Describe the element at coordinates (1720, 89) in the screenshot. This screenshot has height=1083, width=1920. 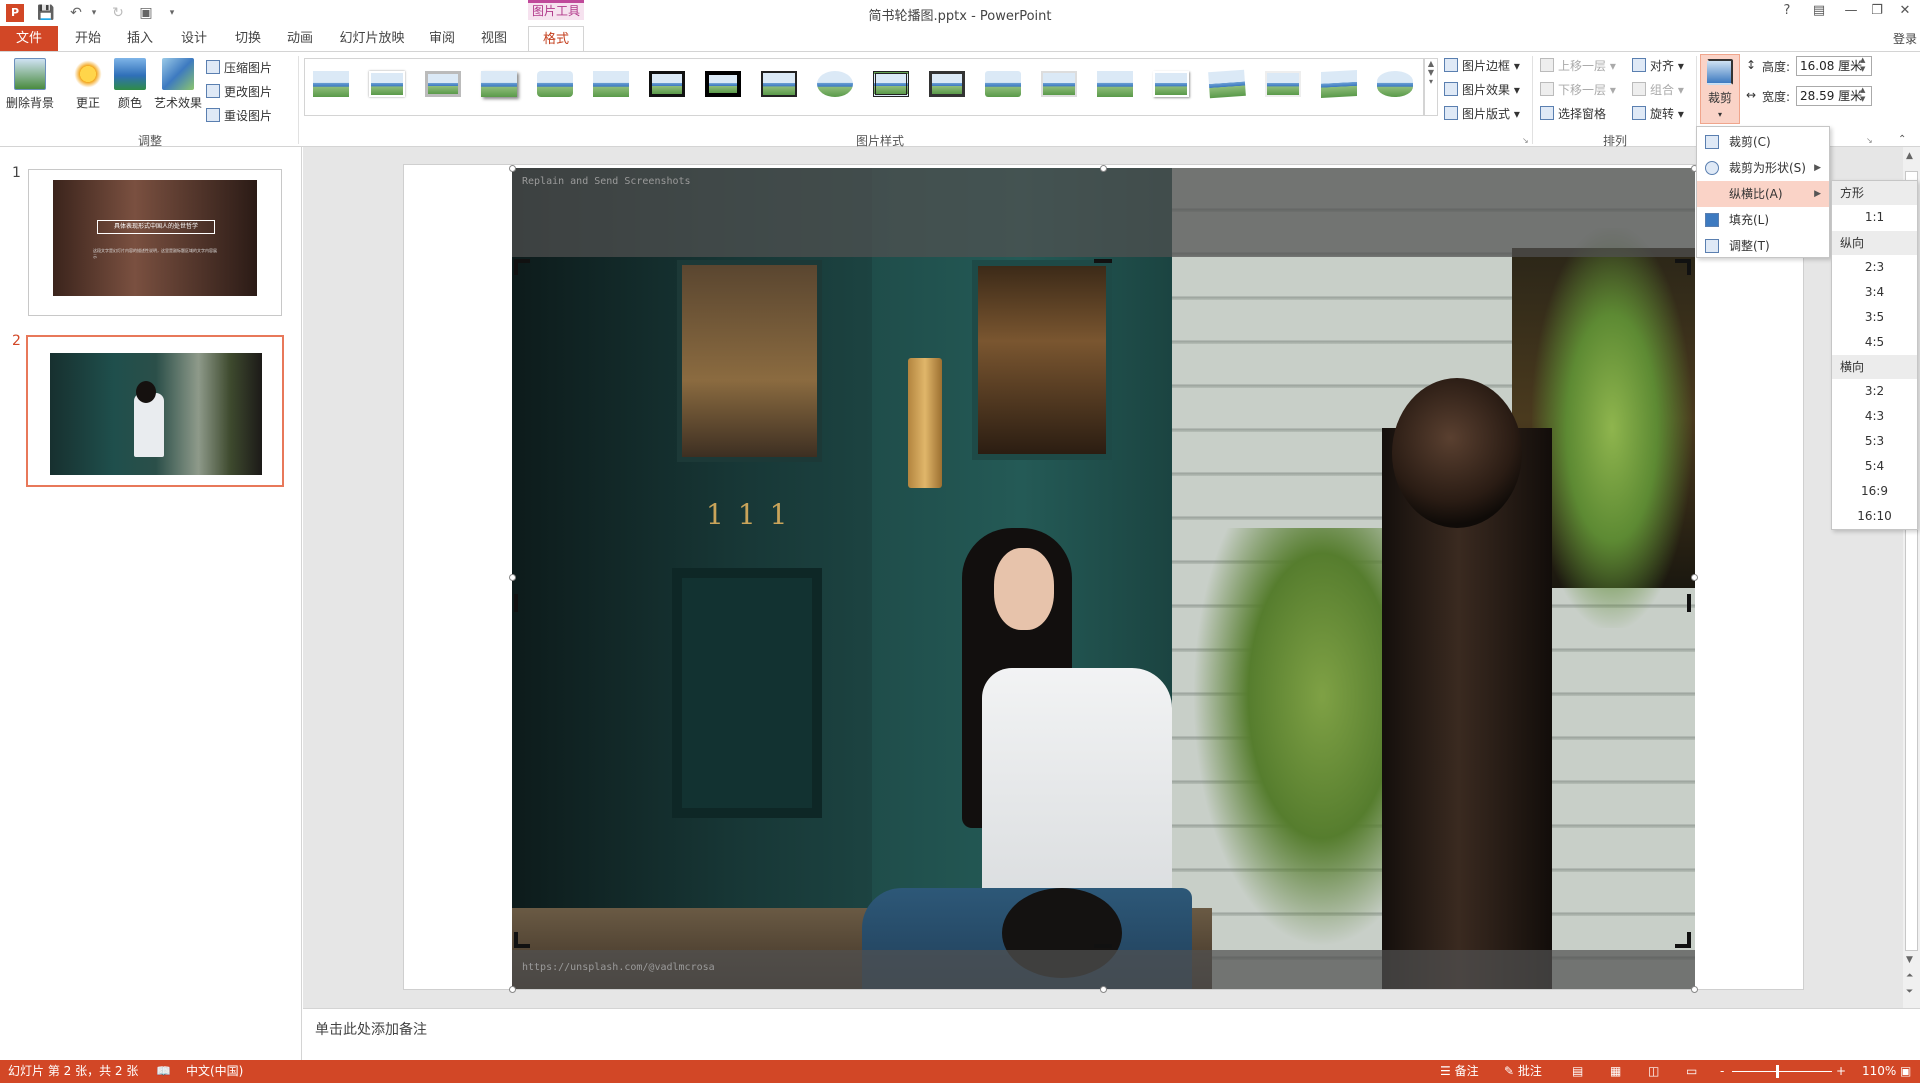
I see `crop-button: 裁剪 ▾` at that location.